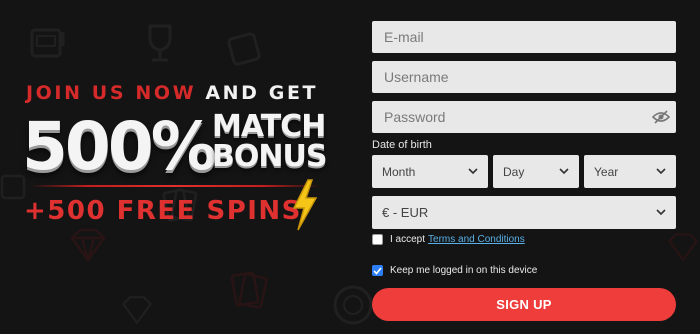 This screenshot has width=700, height=334. What do you see at coordinates (262, 93) in the screenshot?
I see `promo-headline-white: AND GET` at bounding box center [262, 93].